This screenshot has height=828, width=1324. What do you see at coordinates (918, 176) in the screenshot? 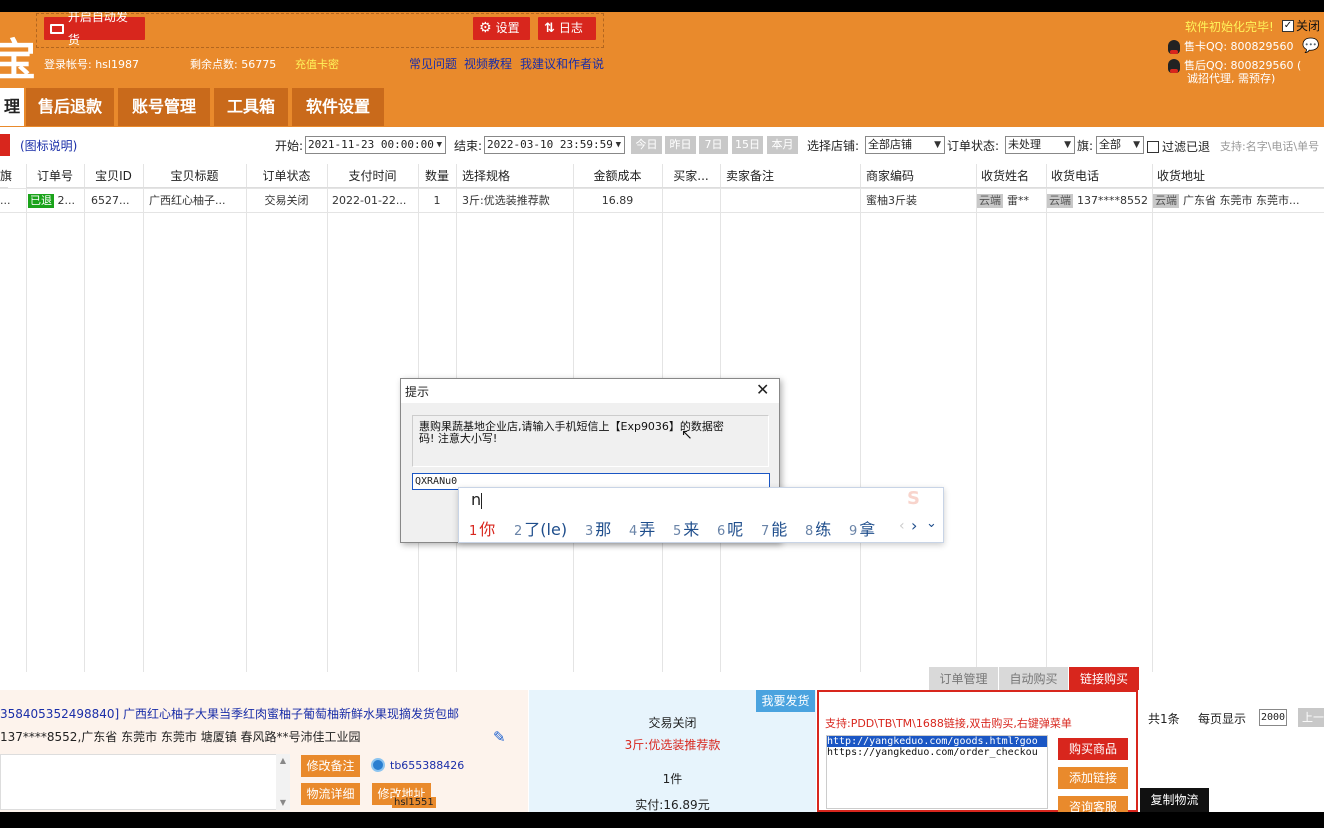
I see `col-header-merchant-code: 商家编码` at bounding box center [918, 176].